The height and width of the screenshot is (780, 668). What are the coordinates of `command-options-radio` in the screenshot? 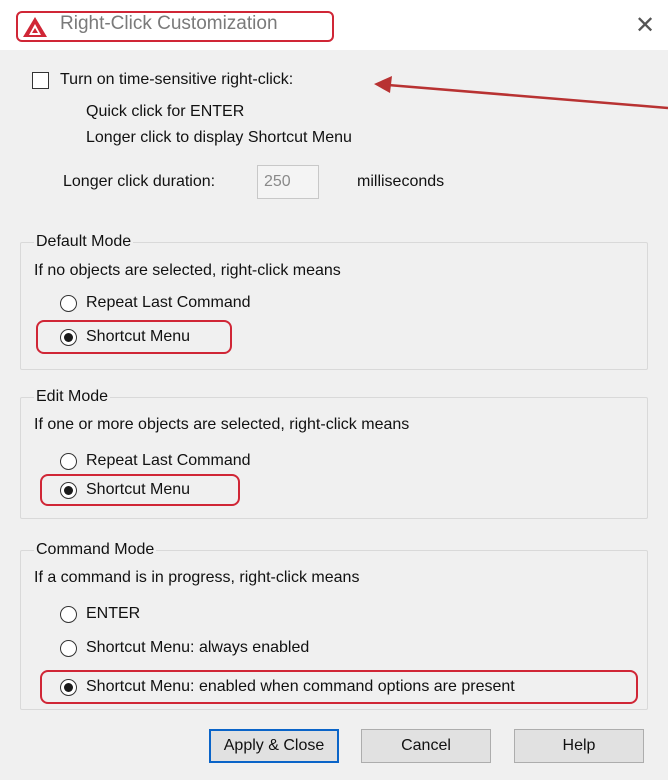 It's located at (68, 687).